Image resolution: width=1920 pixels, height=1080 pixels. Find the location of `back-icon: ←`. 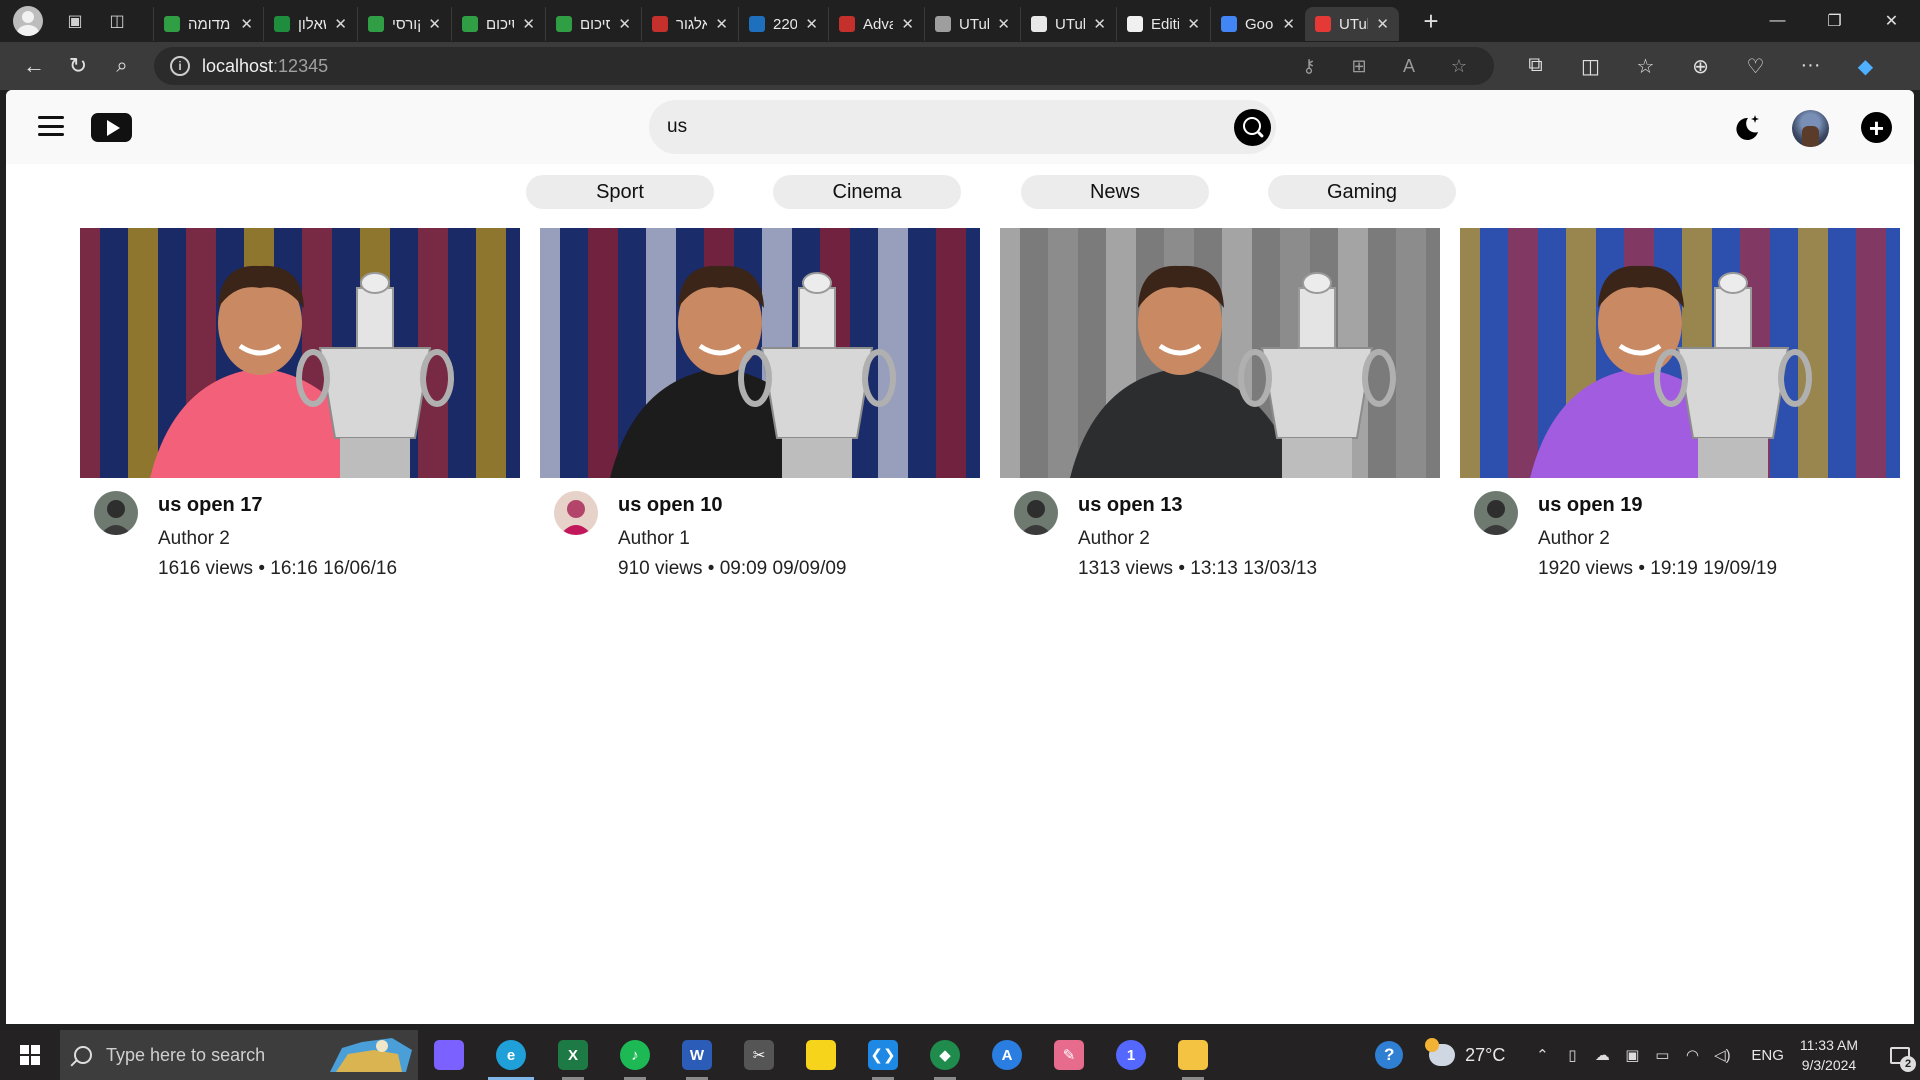

back-icon: ← is located at coordinates (34, 66).